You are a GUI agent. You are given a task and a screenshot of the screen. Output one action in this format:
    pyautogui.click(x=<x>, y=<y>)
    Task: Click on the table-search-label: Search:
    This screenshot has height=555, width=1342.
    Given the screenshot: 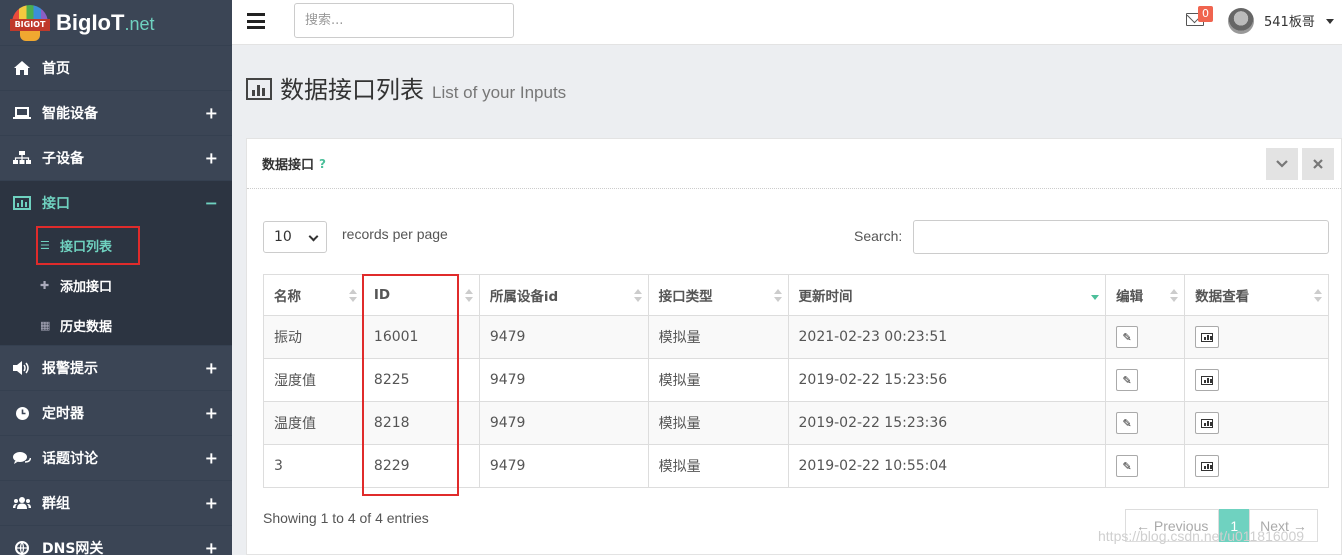 What is the action you would take?
    pyautogui.click(x=878, y=236)
    